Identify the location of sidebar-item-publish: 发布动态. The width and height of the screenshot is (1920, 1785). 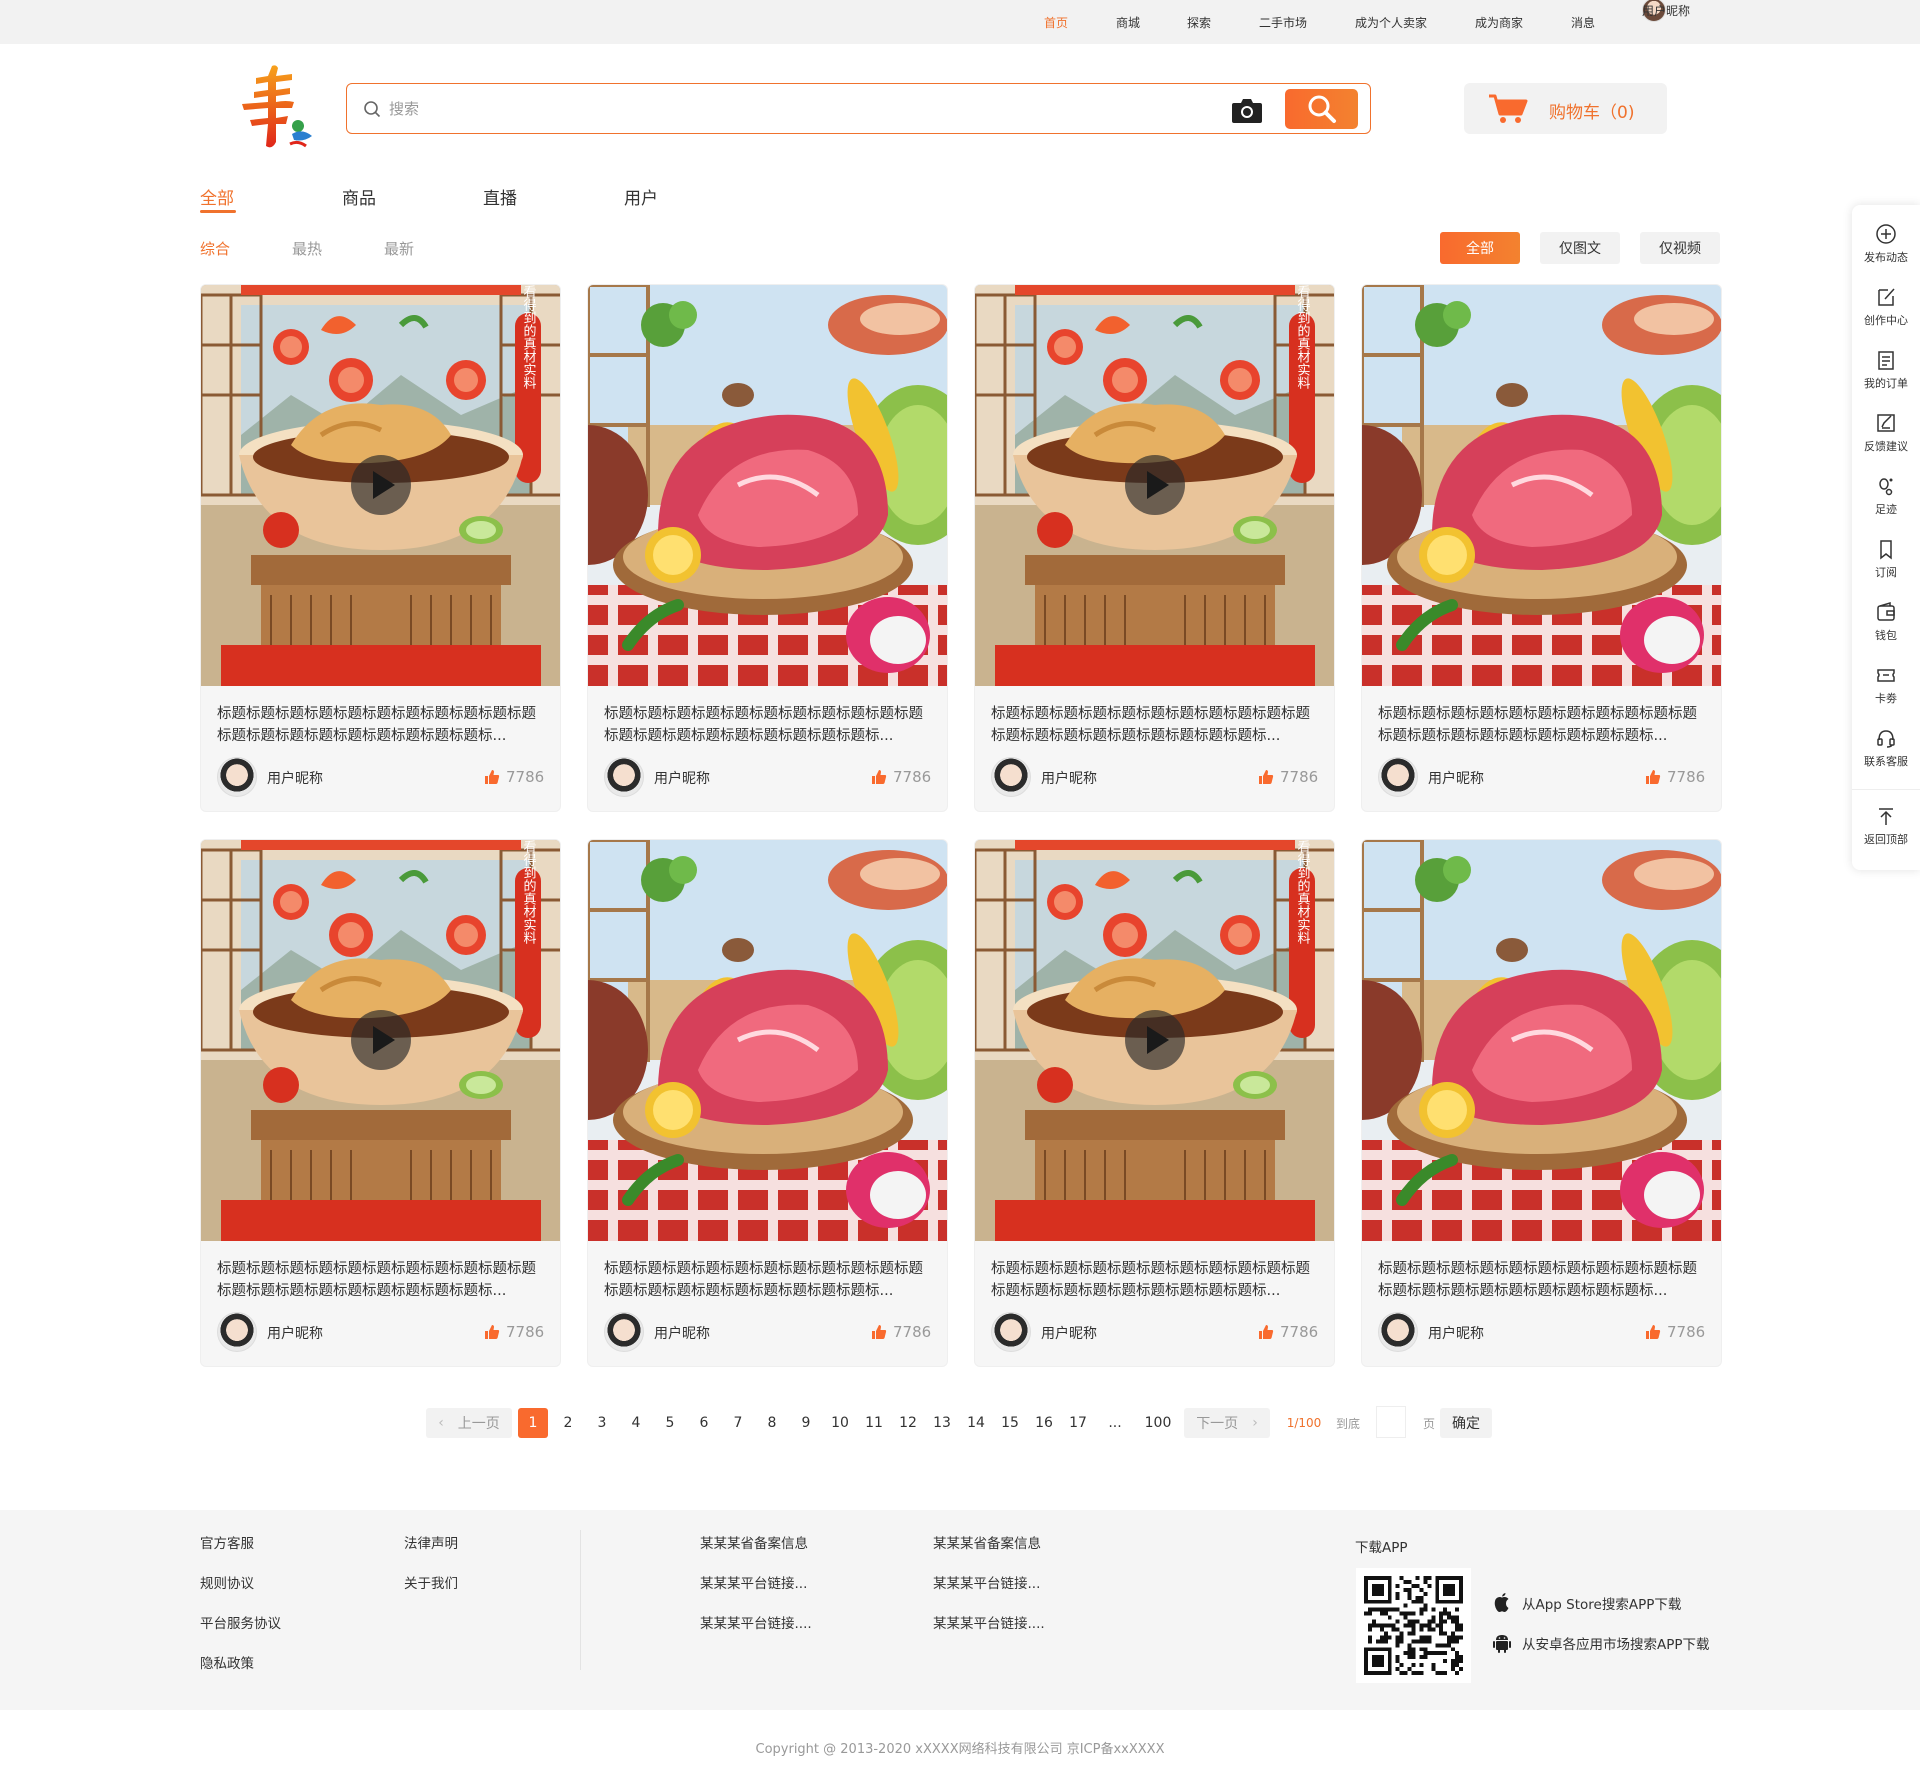
(1886, 244).